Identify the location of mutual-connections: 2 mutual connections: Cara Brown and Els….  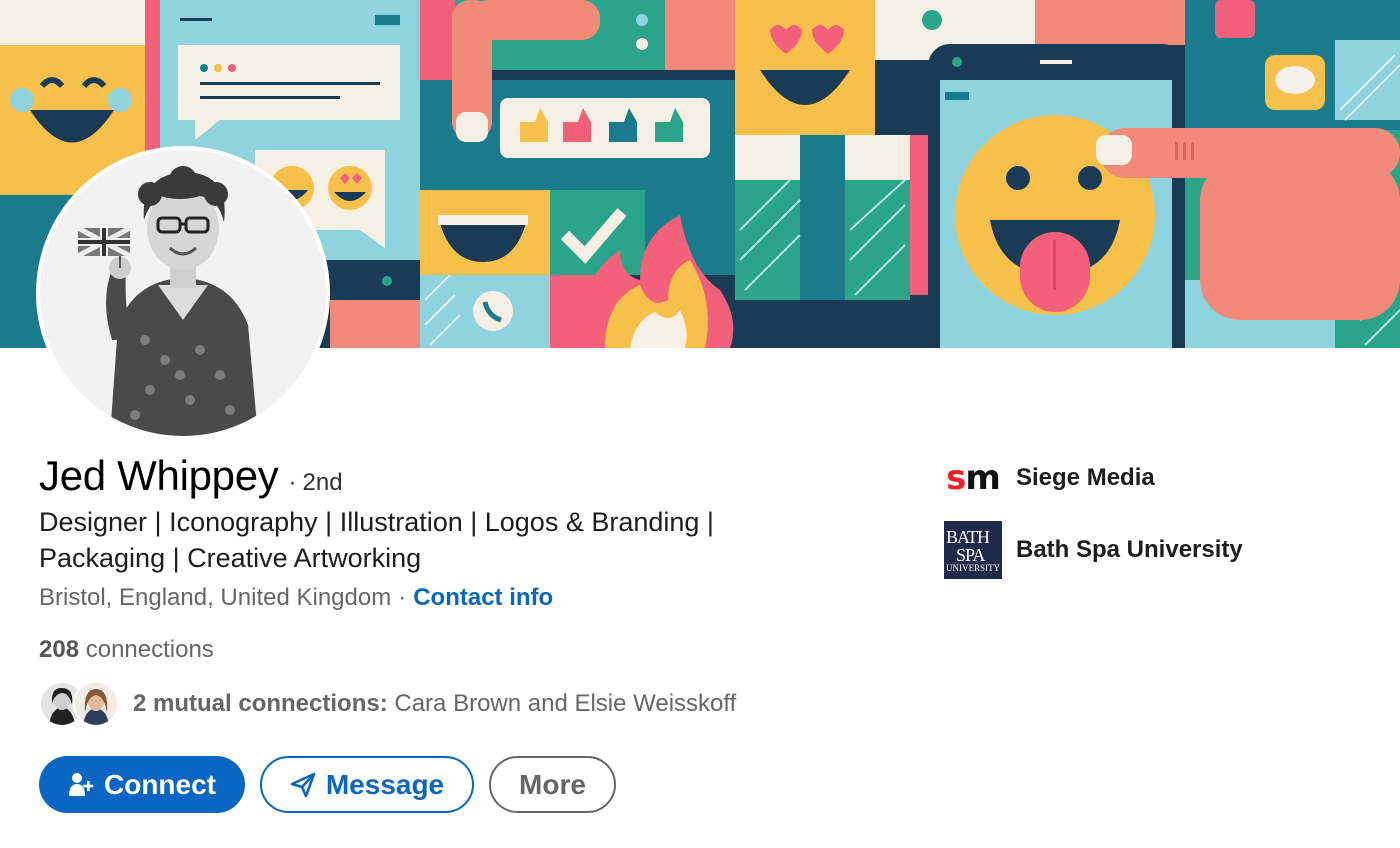
(387, 704).